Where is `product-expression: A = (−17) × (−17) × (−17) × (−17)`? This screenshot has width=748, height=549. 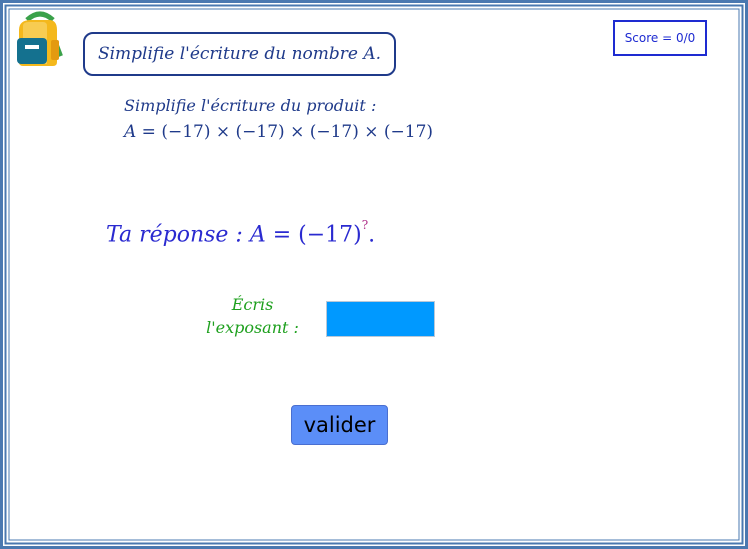 product-expression: A = (−17) × (−17) × (−17) × (−17) is located at coordinates (278, 132).